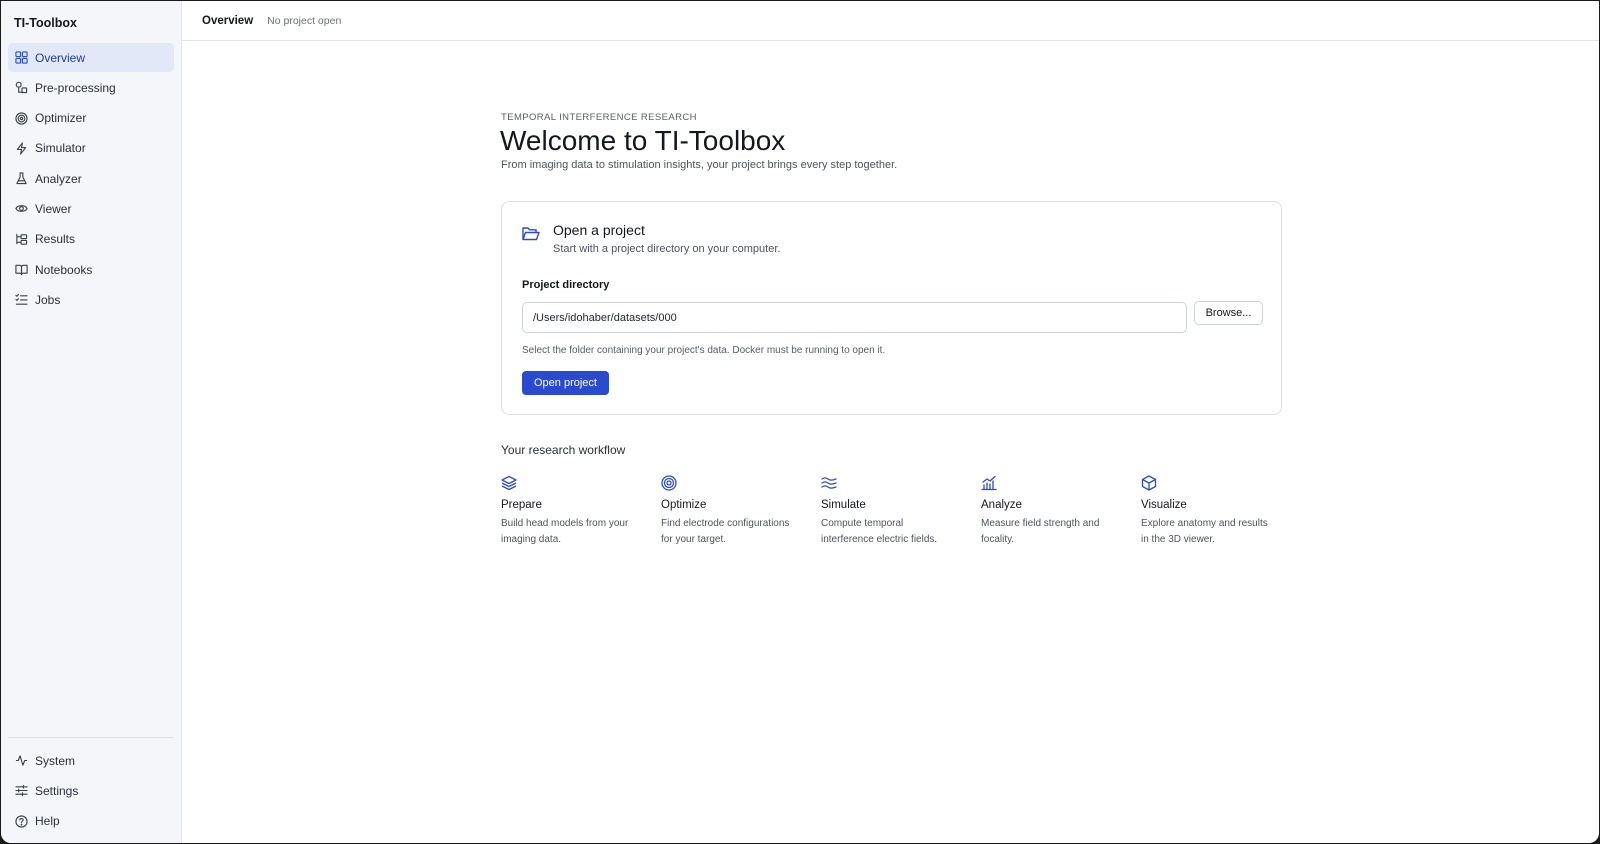 The width and height of the screenshot is (1600, 844). Describe the element at coordinates (228, 20) in the screenshot. I see `breadcrumb: Overview` at that location.